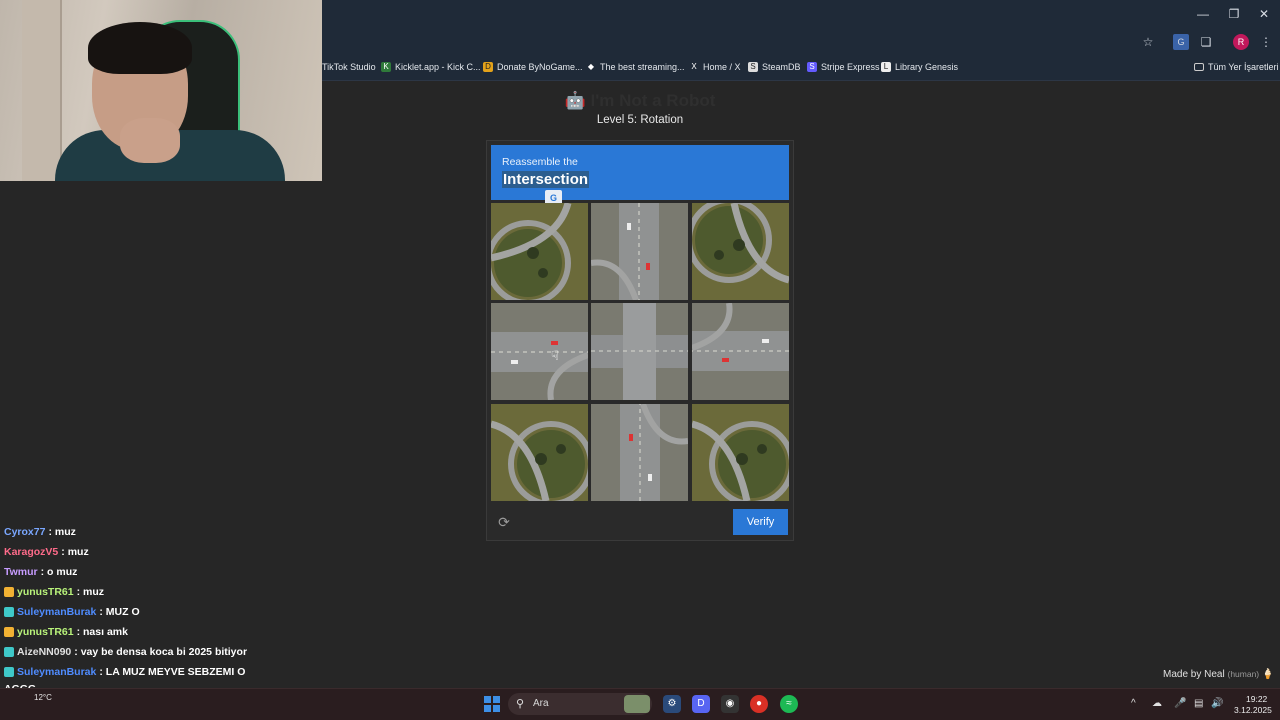  I want to click on chat-message: yunusTR61: nası amk, so click(66, 632).